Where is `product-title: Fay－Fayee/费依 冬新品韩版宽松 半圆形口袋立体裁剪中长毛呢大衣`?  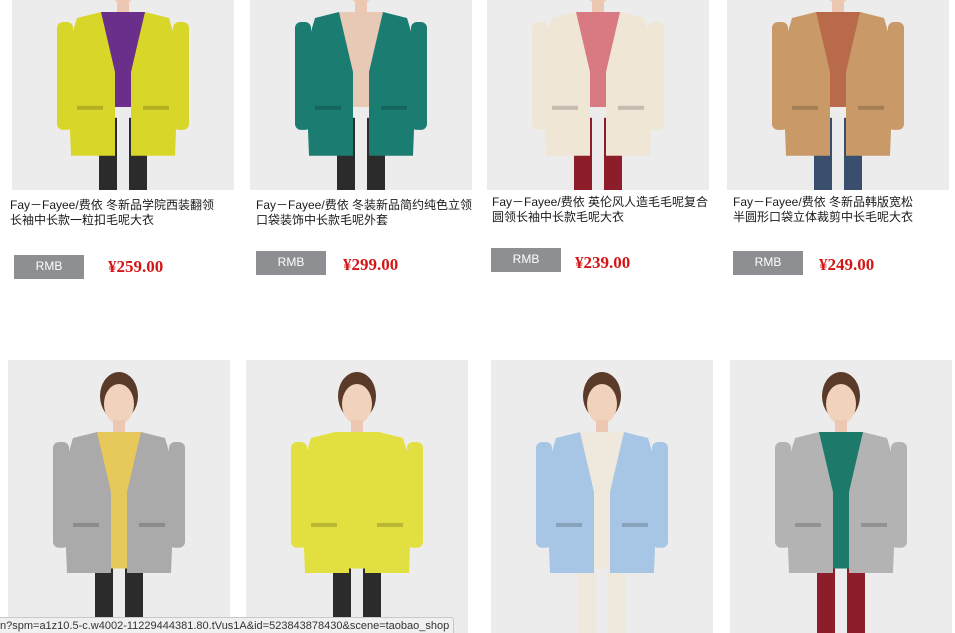 product-title: Fay－Fayee/费依 冬新品韩版宽松 半圆形口袋立体裁剪中长毛呢大衣 is located at coordinates (844, 210).